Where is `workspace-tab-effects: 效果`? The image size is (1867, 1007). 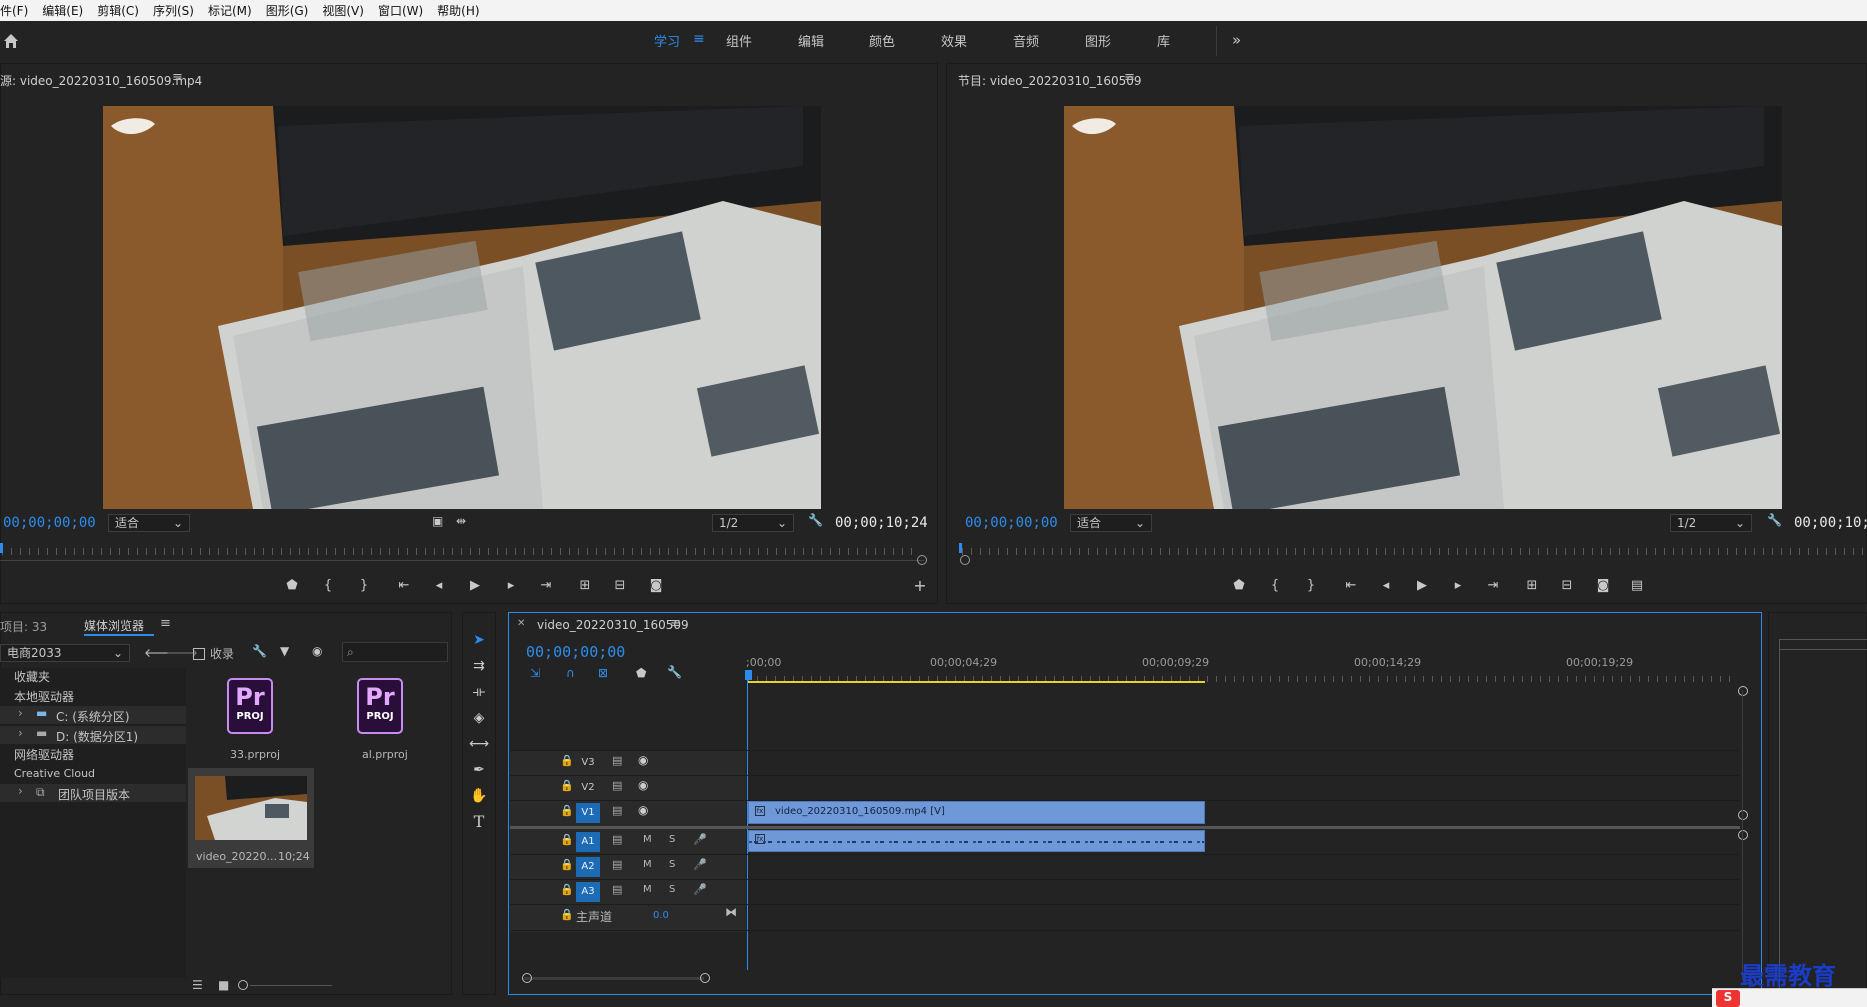
workspace-tab-effects: 效果 is located at coordinates (954, 40).